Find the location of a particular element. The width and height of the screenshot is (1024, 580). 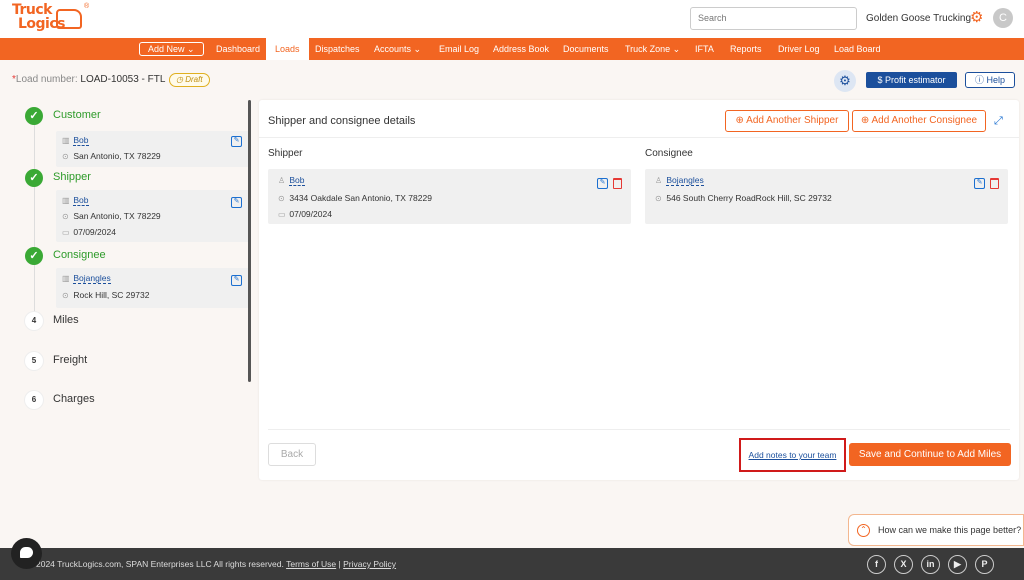

truck-logics-logo: Truck Logics ® is located at coordinates (51, 19).